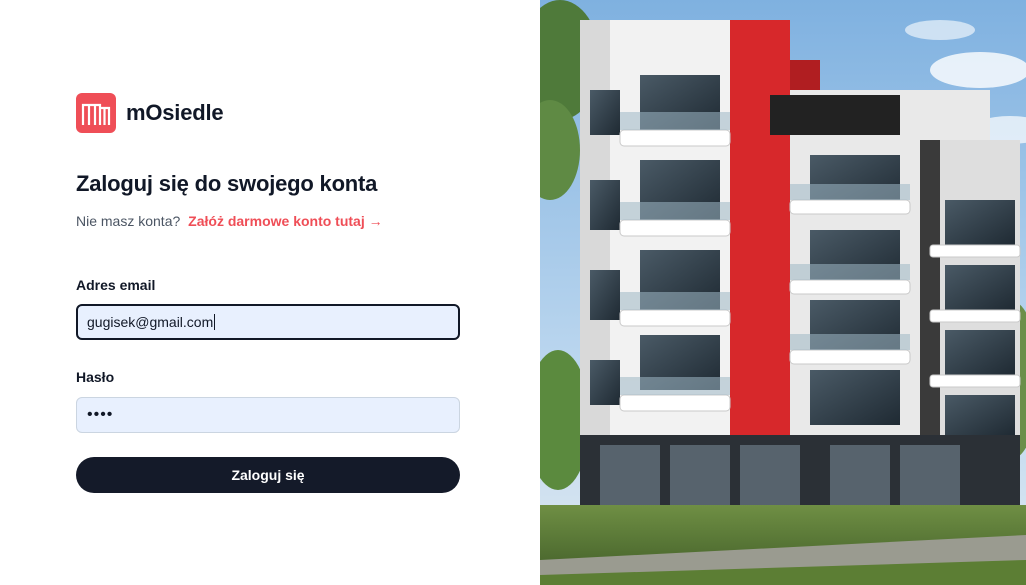  What do you see at coordinates (268, 415) in the screenshot?
I see `password-field: ••••` at bounding box center [268, 415].